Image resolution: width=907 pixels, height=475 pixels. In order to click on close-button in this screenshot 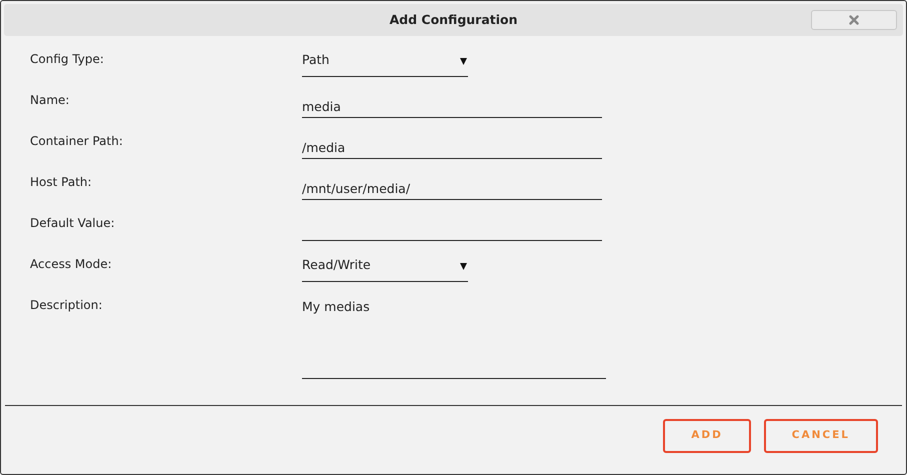, I will do `click(854, 20)`.